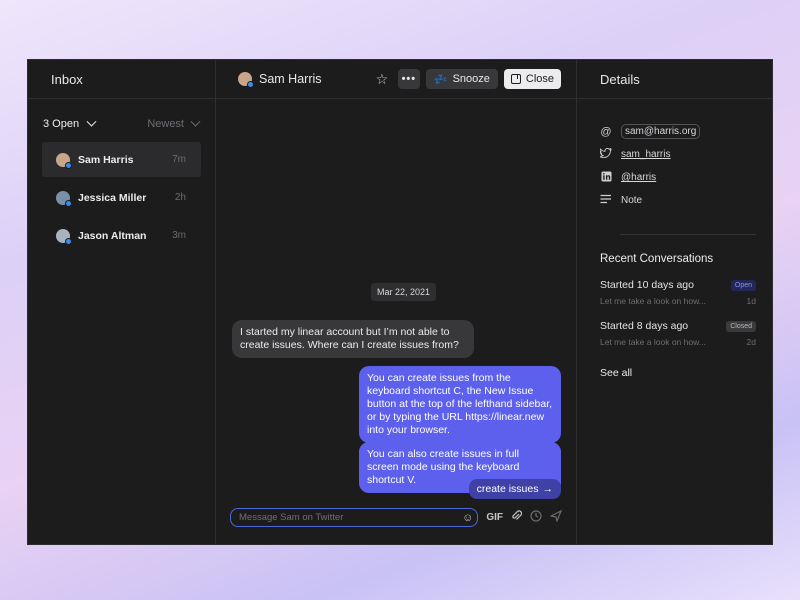  Describe the element at coordinates (121, 114) in the screenshot. I see `inbox-filters: 3 Open Newest` at that location.